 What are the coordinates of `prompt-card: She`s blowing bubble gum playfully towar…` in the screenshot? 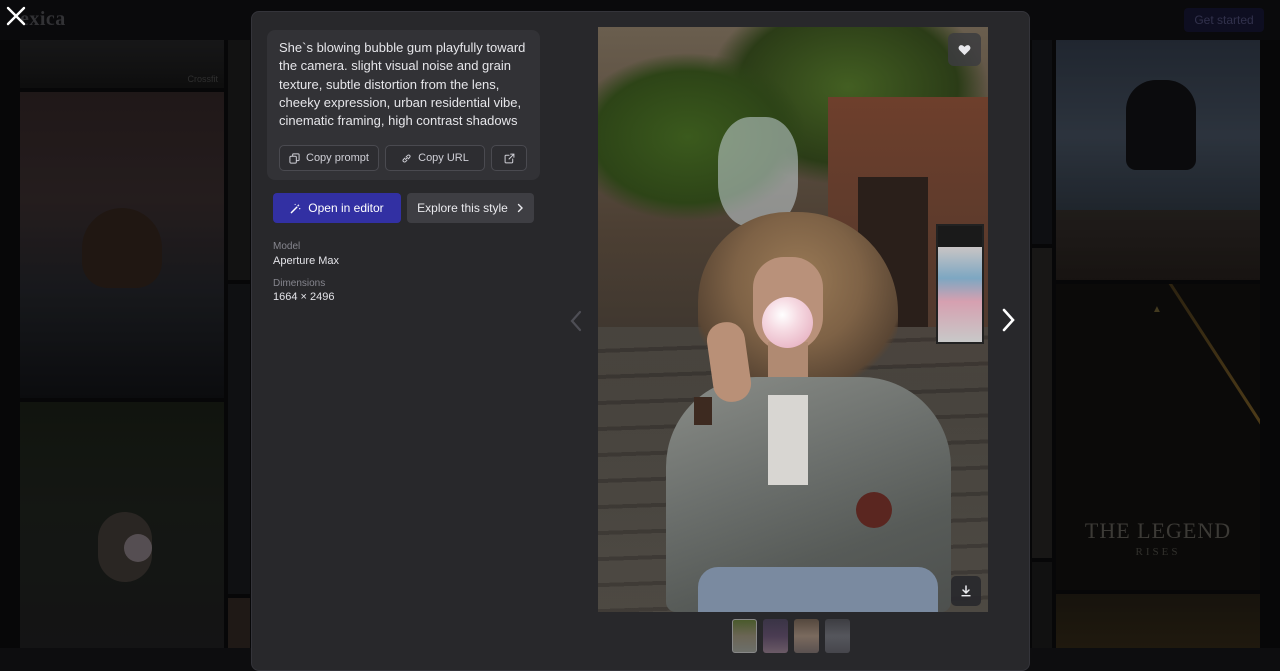 It's located at (403, 105).